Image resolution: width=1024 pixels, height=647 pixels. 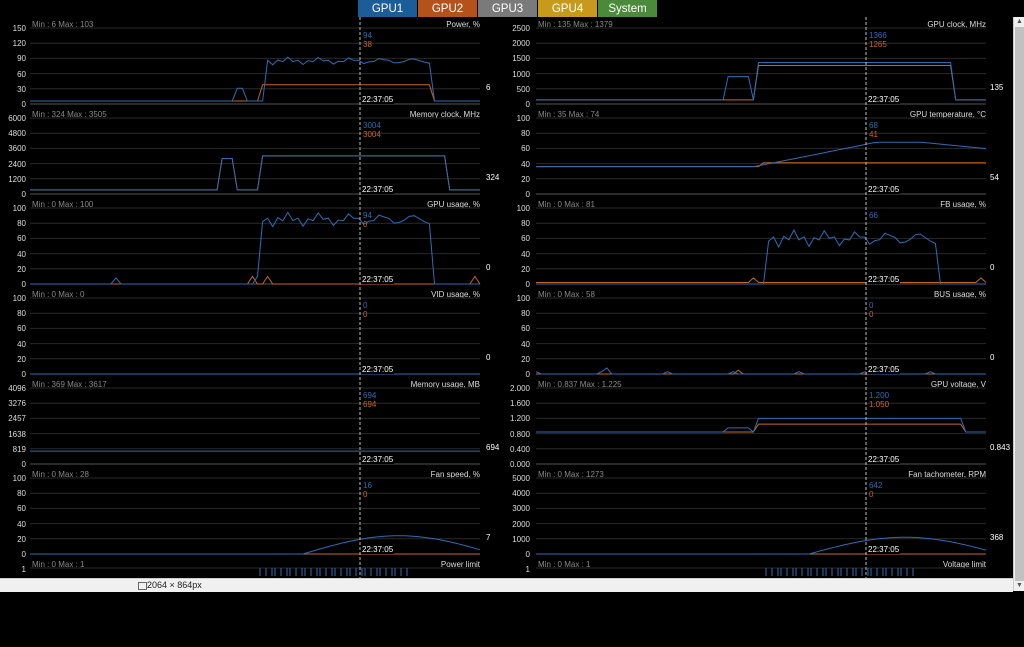 What do you see at coordinates (523, 89) in the screenshot?
I see `y-tick-label: 500` at bounding box center [523, 89].